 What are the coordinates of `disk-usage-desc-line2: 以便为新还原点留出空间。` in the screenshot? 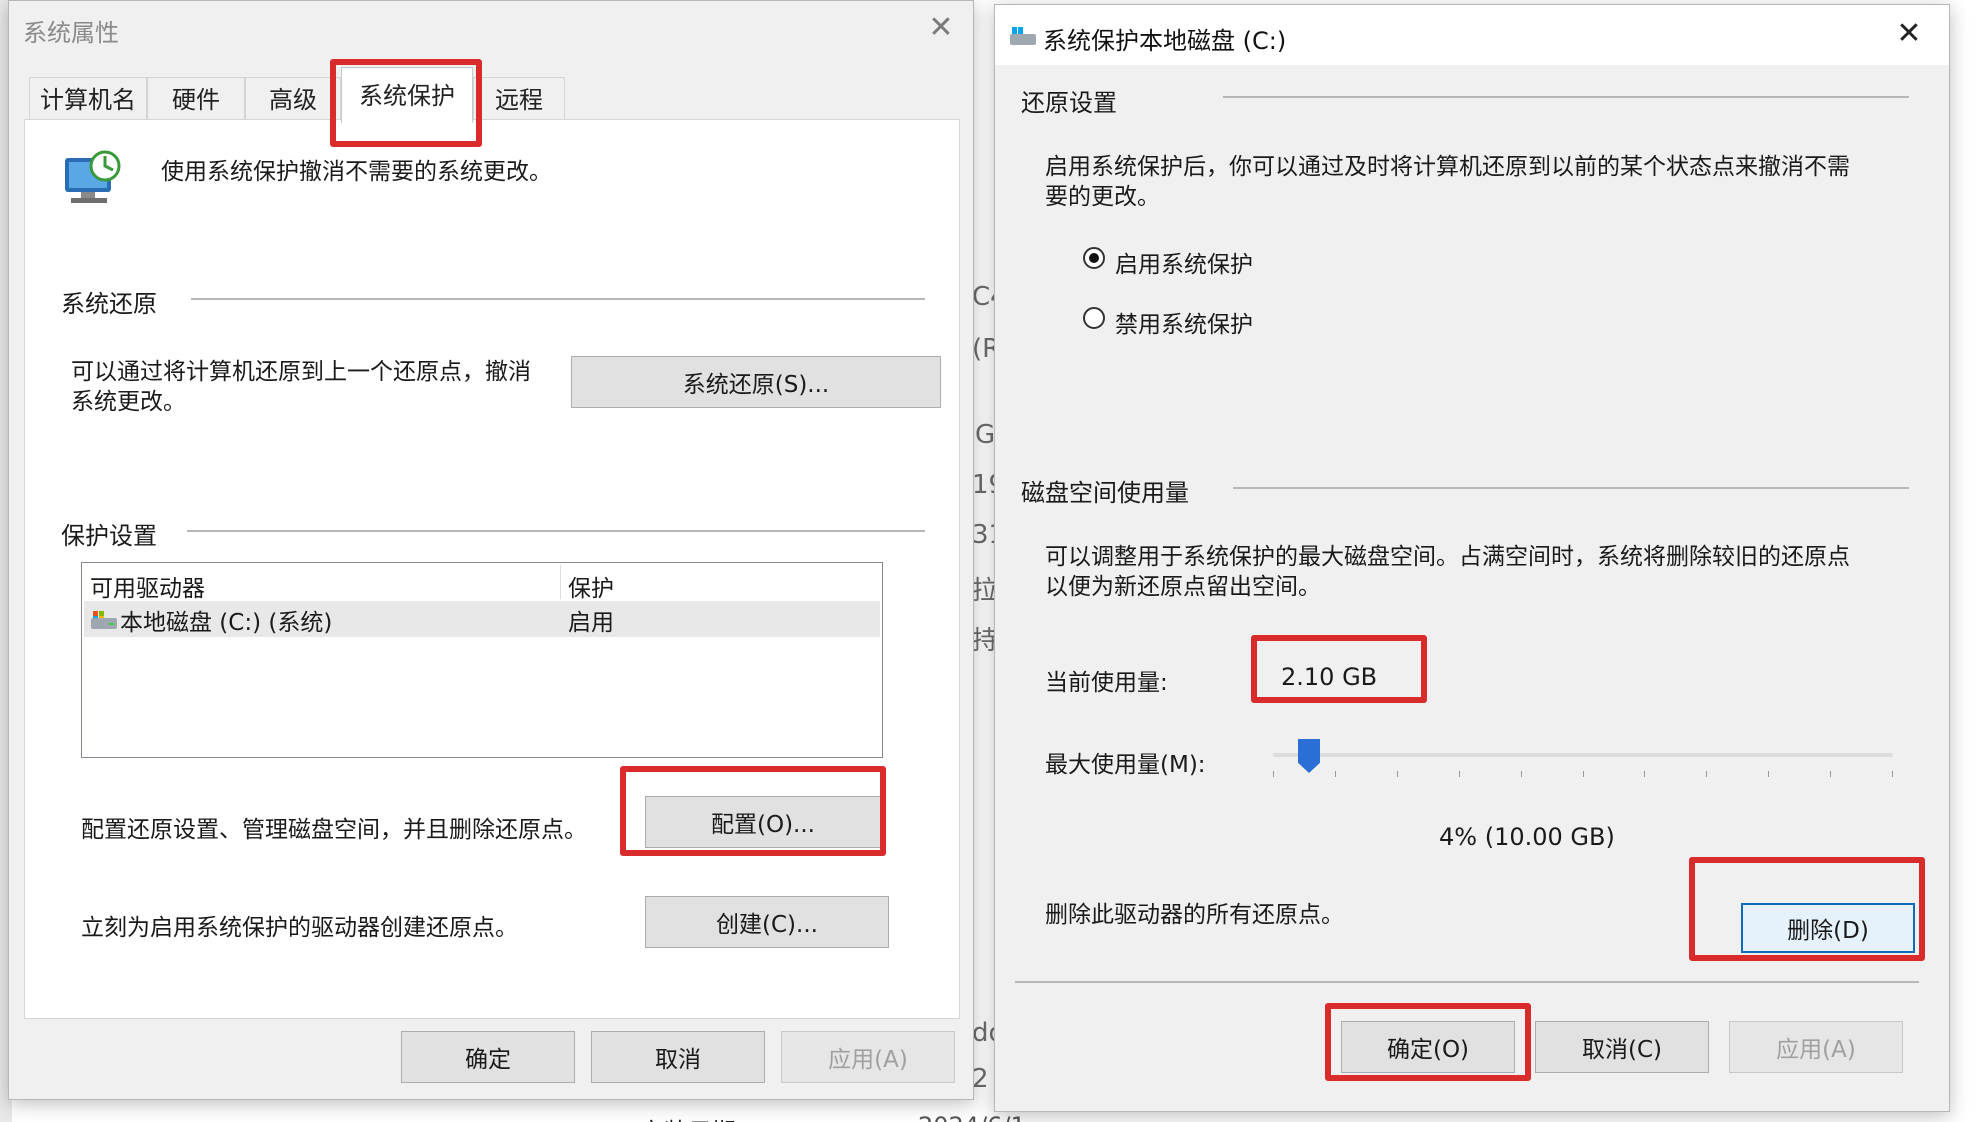 It's located at (1183, 587).